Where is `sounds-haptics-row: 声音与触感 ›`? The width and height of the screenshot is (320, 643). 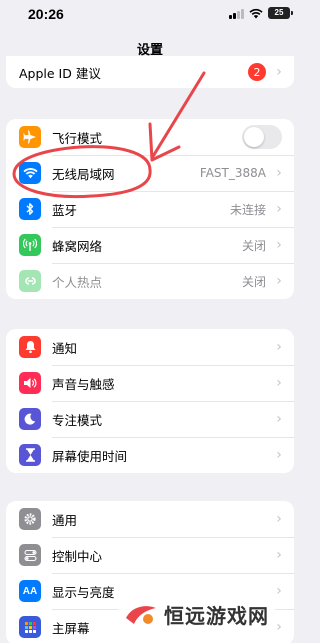
sounds-haptics-row: 声音与触感 › is located at coordinates (150, 383).